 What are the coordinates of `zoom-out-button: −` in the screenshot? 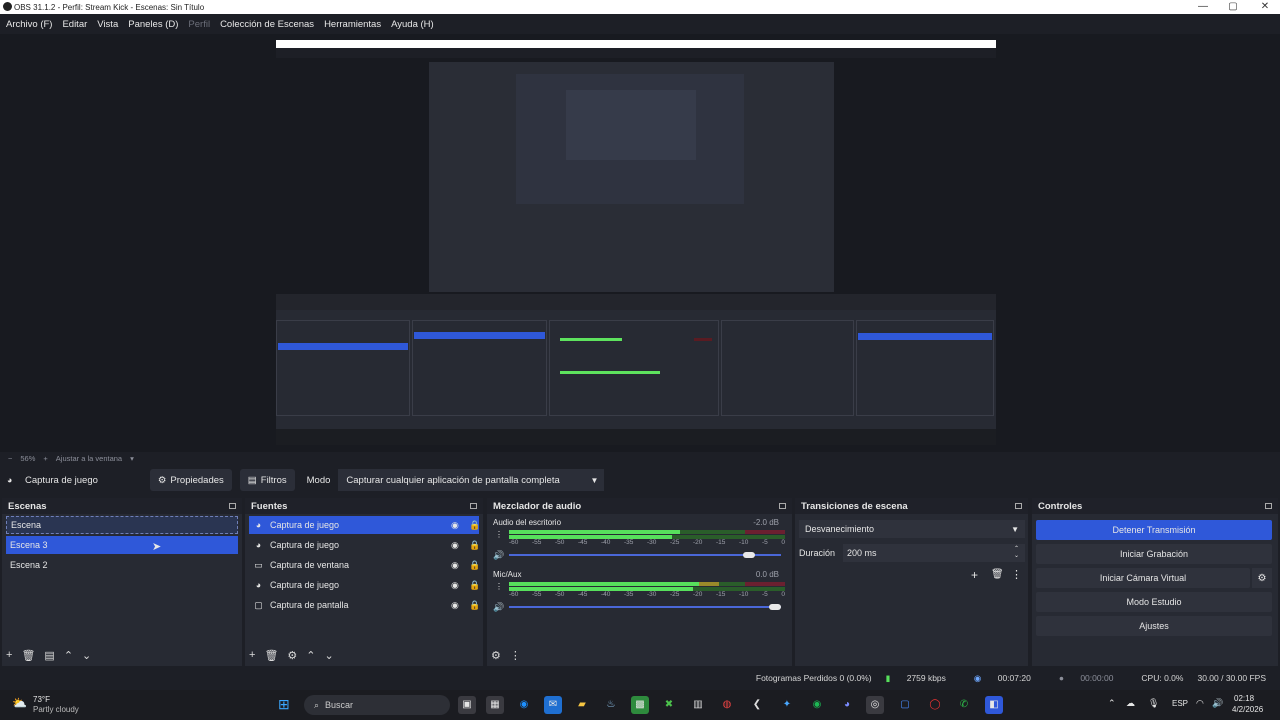 It's located at (10, 458).